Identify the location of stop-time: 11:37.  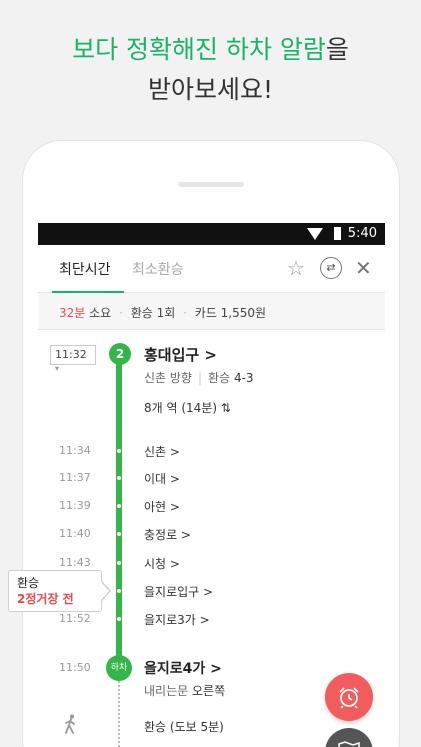
(75, 477).